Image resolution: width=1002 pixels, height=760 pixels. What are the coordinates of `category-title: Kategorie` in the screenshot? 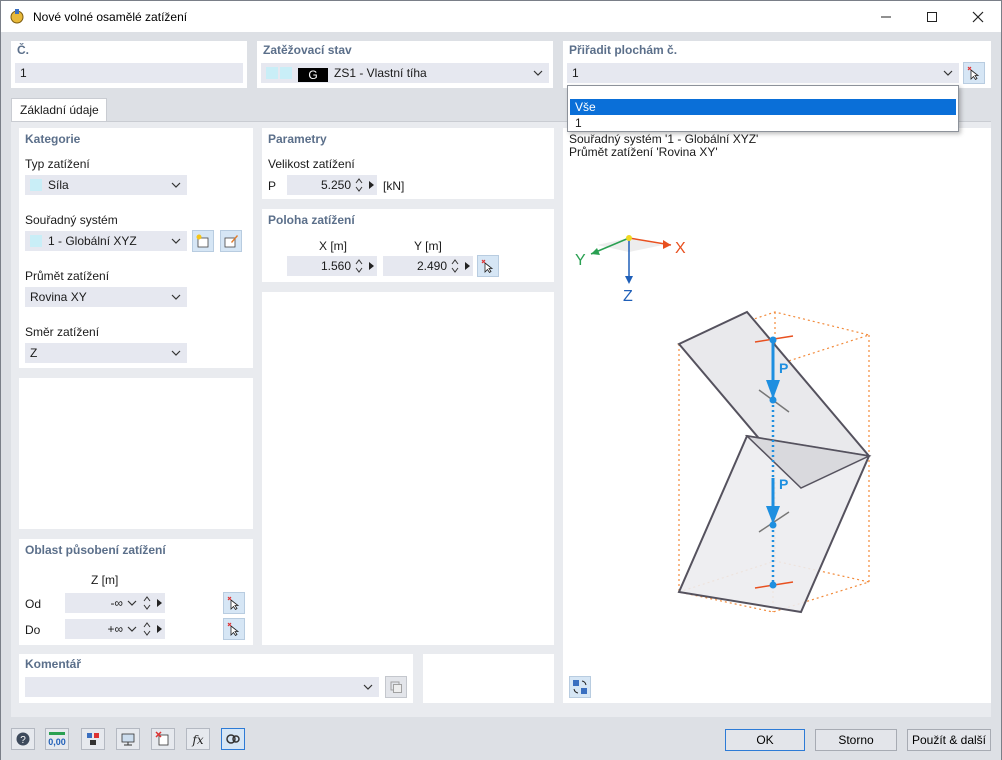 It's located at (53, 139).